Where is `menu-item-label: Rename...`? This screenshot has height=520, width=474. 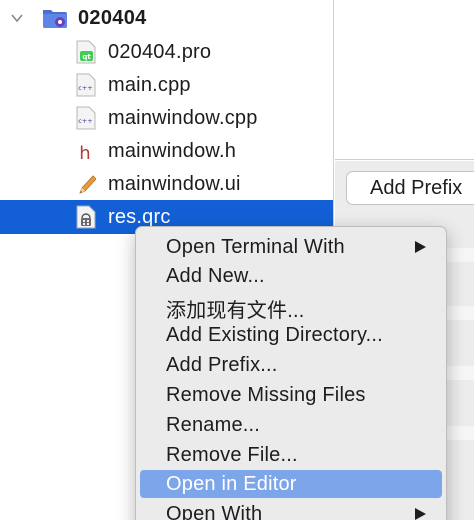 menu-item-label: Rename... is located at coordinates (213, 425).